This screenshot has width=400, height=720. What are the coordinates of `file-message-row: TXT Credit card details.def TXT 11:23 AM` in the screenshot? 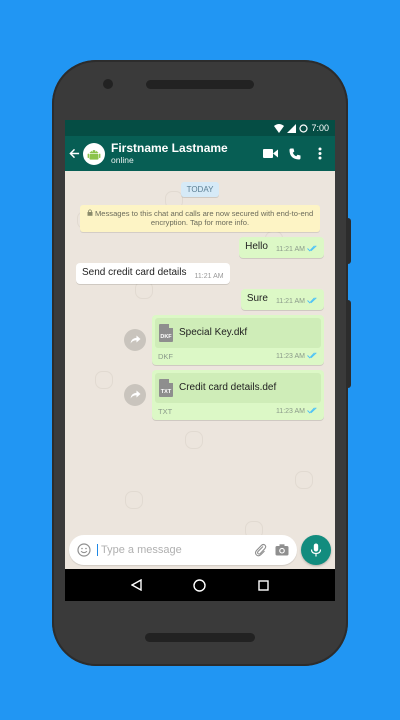 It's located at (200, 394).